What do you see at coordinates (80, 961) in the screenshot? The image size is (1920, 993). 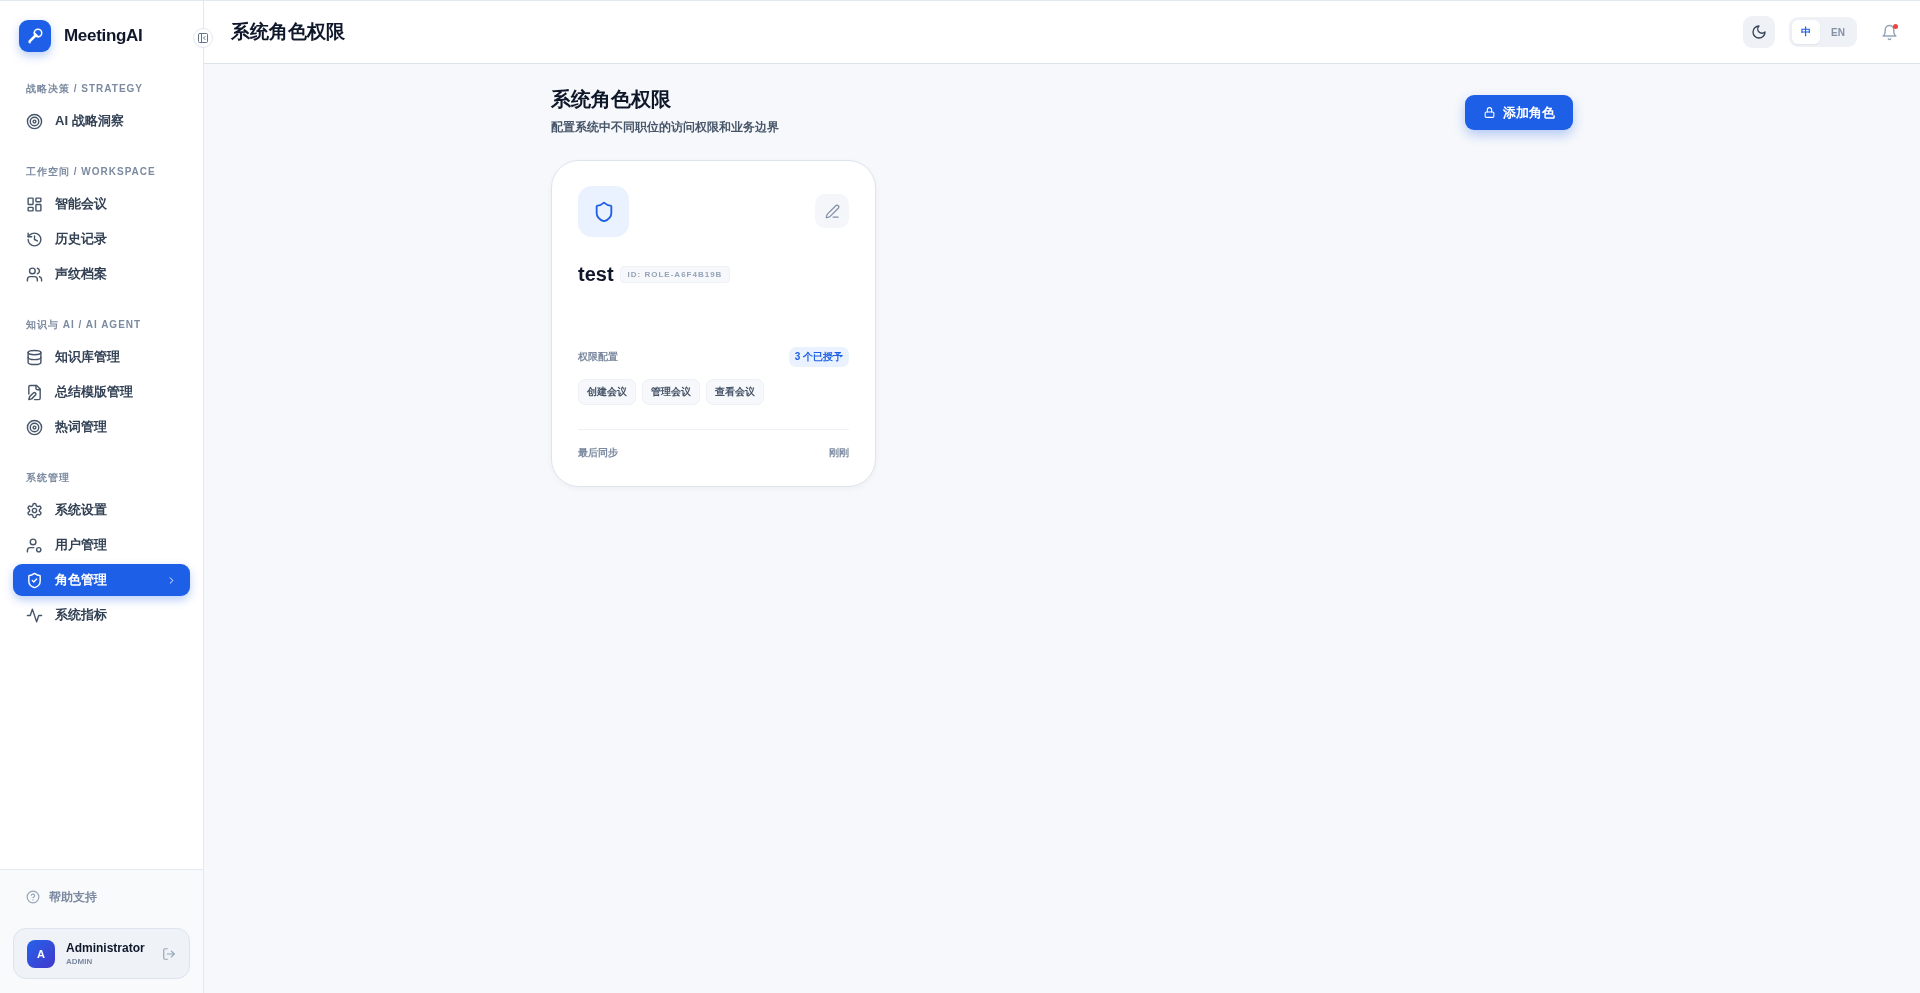 I see `user-role: ADMIN` at bounding box center [80, 961].